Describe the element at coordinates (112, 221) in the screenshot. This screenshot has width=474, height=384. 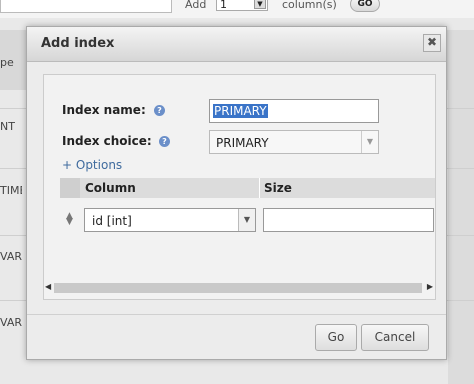
I see `column-select-value: id [int]` at that location.